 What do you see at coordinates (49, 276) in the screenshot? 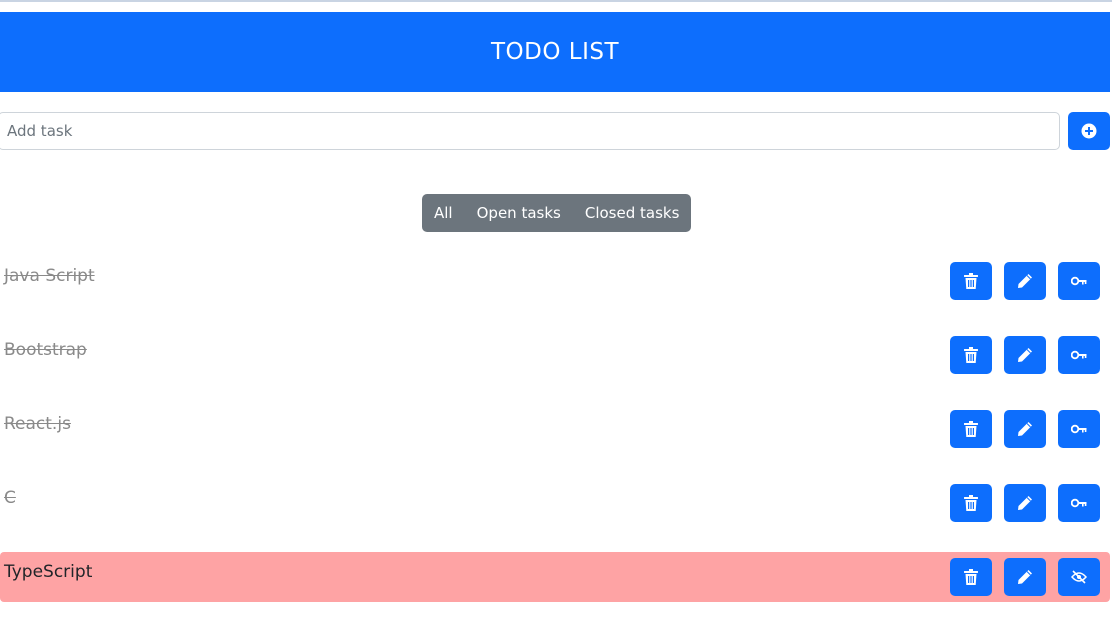
I see `task-text: Java Script` at bounding box center [49, 276].